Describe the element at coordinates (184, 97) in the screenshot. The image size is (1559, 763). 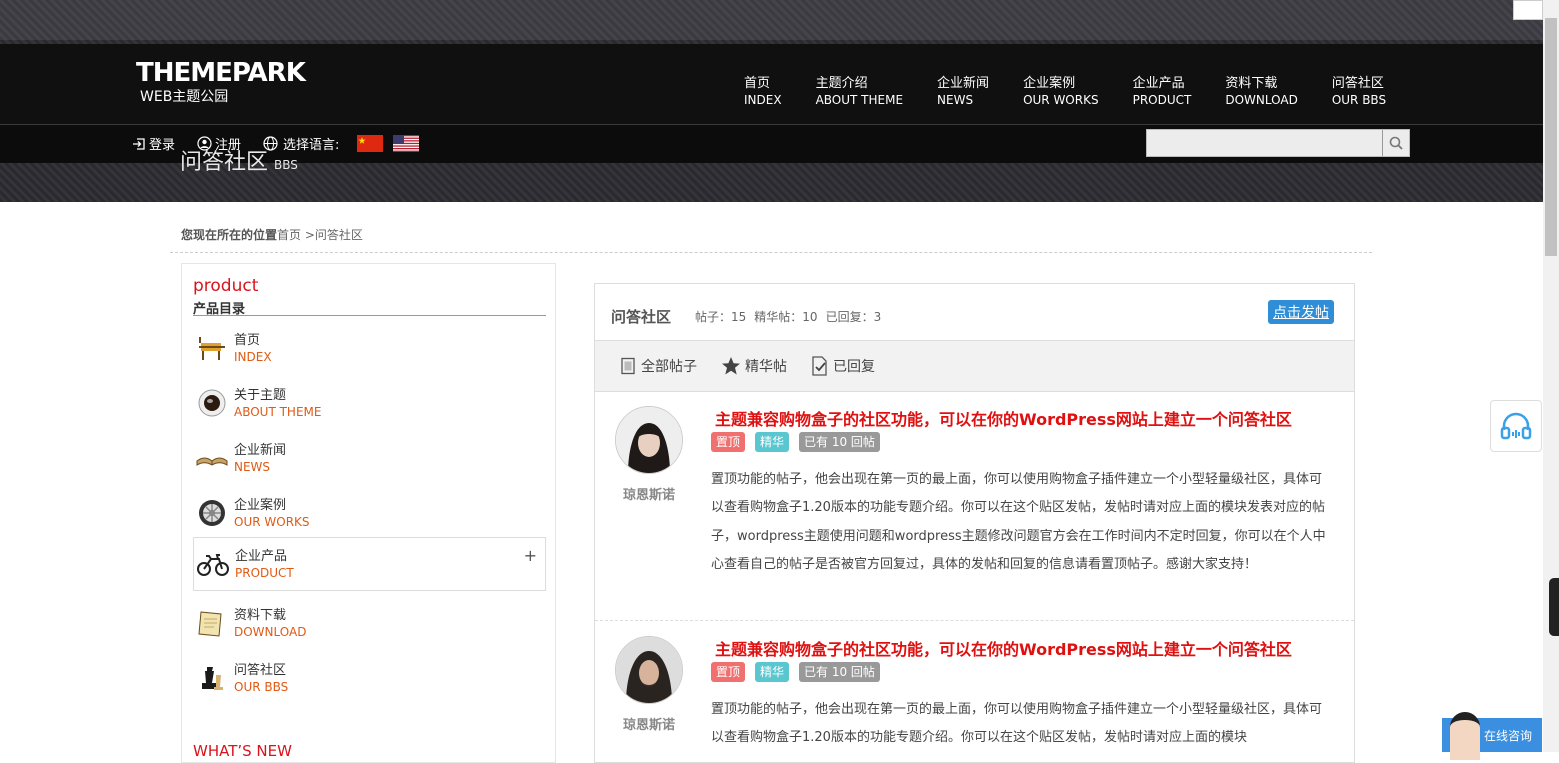
I see `logo-sub-text: WEB主题公园` at that location.